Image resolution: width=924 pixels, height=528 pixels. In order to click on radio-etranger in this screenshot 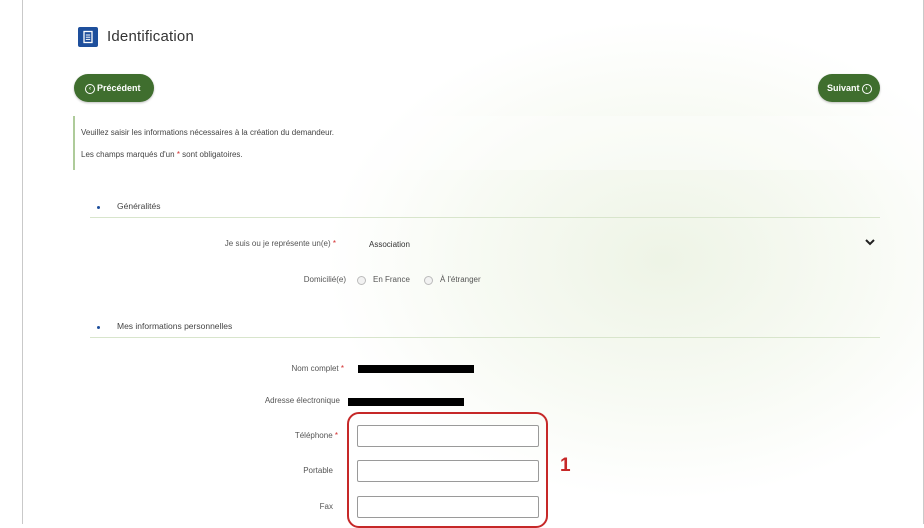, I will do `click(428, 280)`.